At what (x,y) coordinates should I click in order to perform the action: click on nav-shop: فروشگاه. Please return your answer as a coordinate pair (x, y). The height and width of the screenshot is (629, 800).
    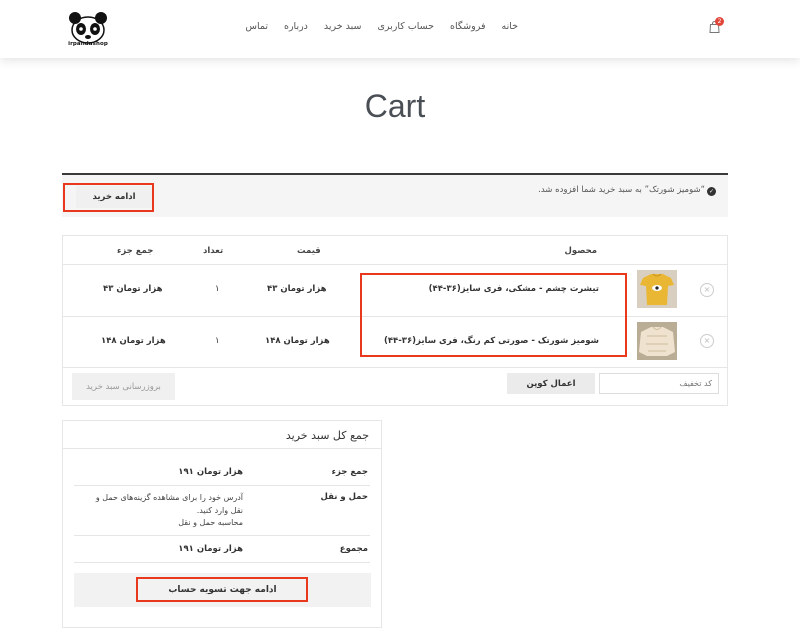
    Looking at the image, I should click on (467, 26).